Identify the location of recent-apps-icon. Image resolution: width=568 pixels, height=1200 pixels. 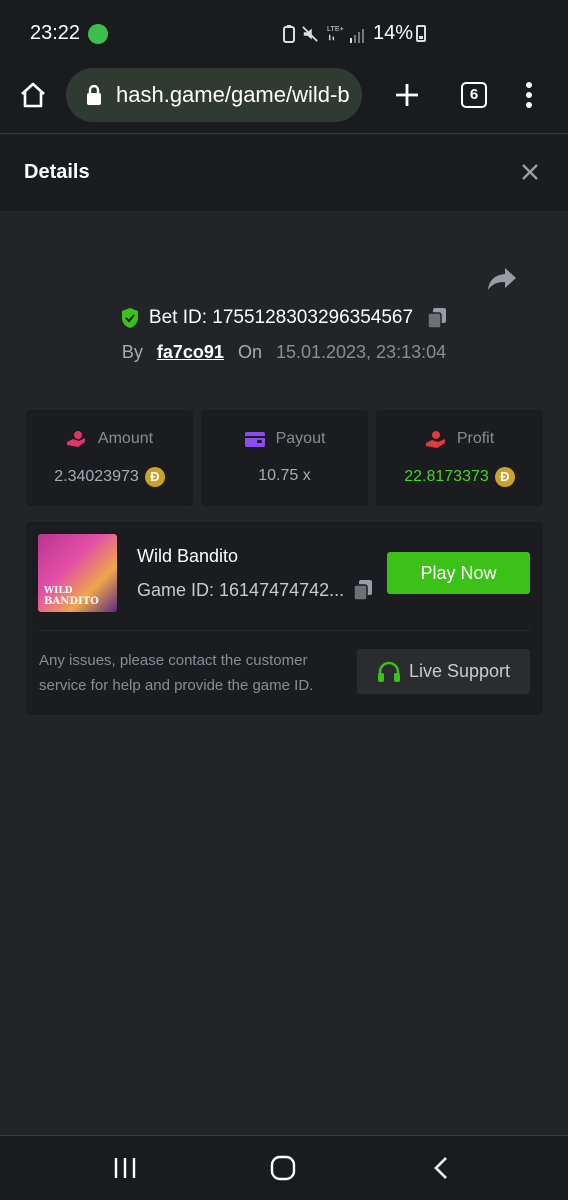
(125, 1168).